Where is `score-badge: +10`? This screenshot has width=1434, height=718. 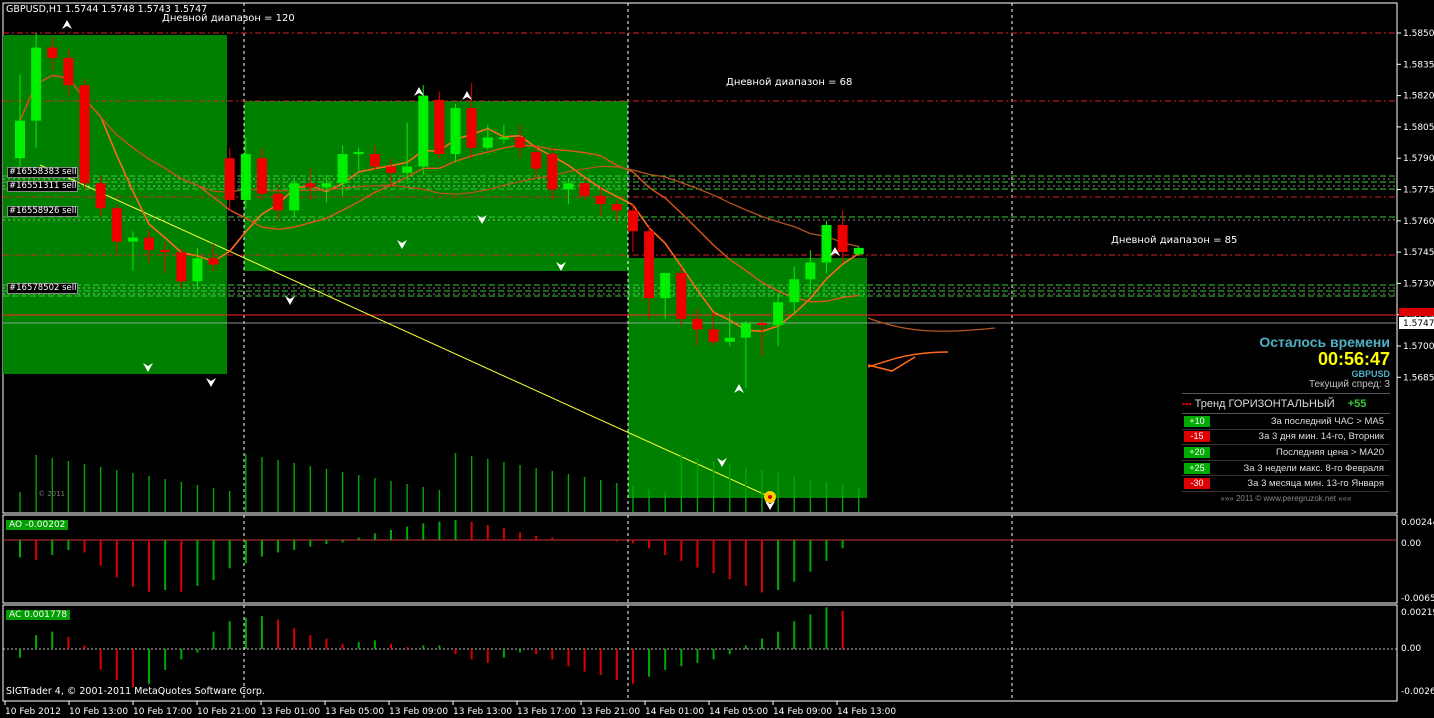
score-badge: +10 is located at coordinates (1197, 421).